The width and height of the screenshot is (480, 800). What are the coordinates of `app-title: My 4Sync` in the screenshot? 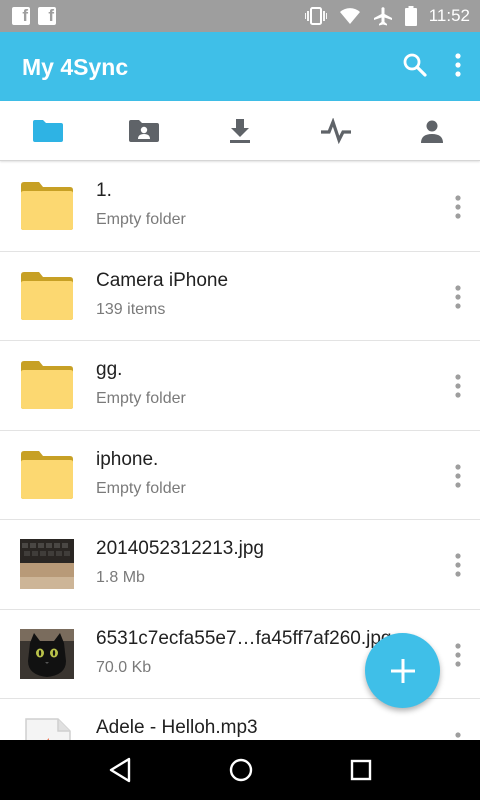 It's located at (75, 67).